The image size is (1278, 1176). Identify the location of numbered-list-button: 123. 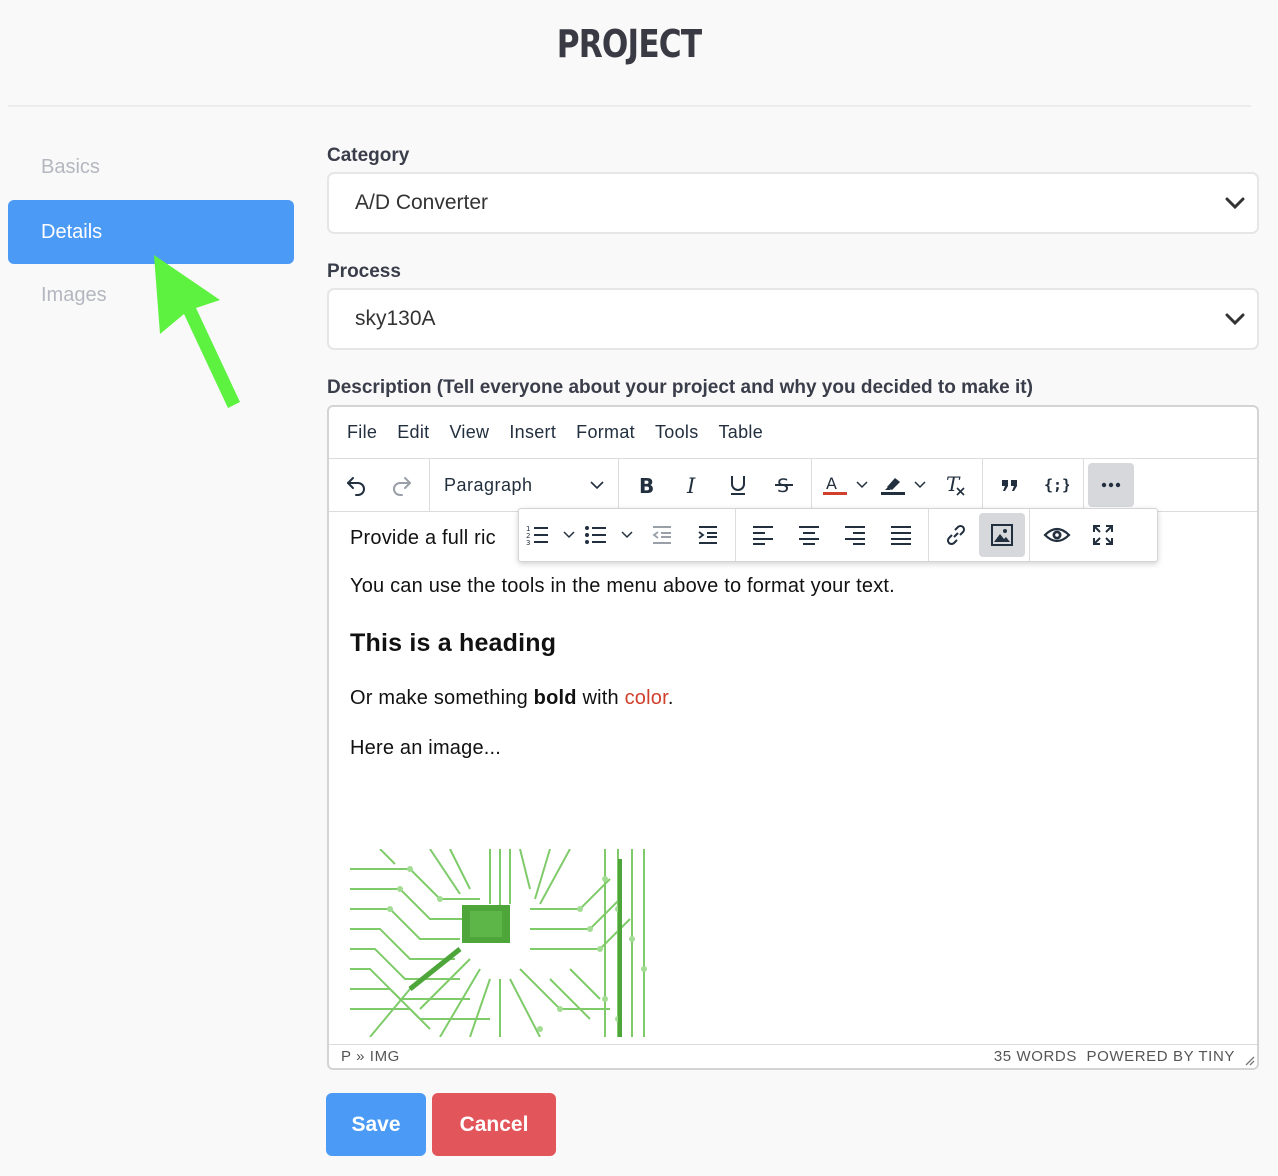
(552, 535).